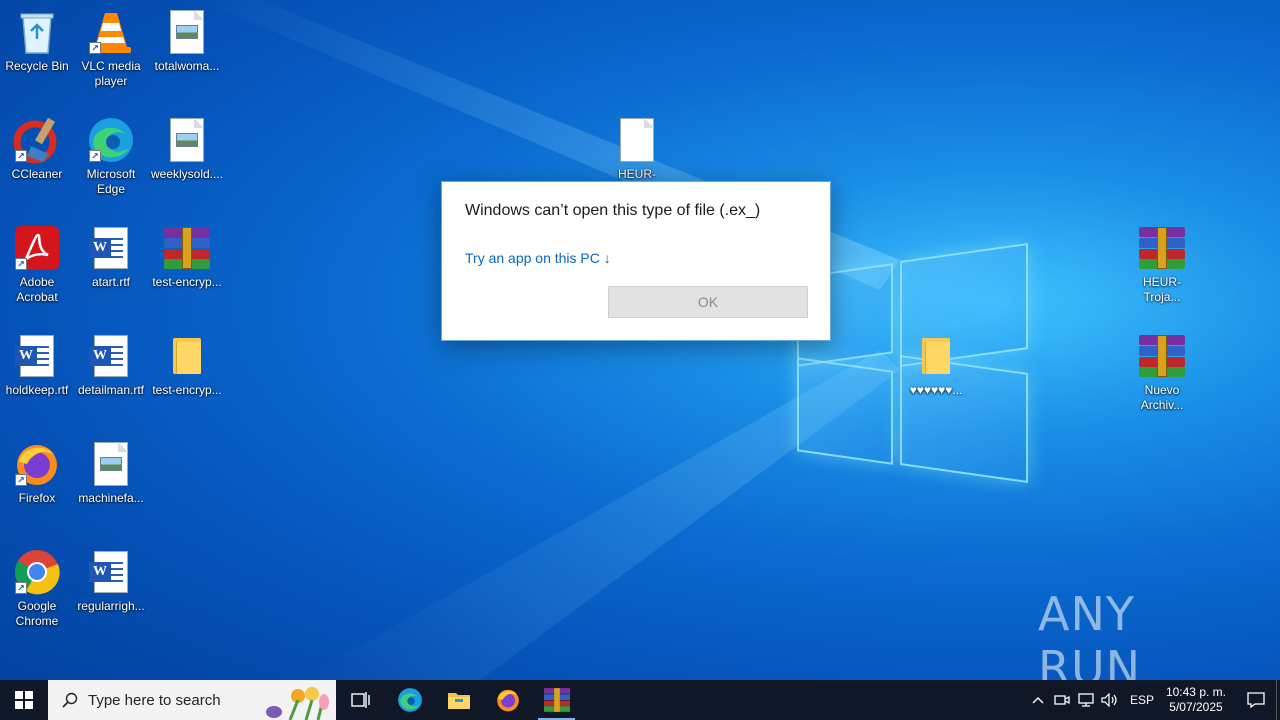 Image resolution: width=1280 pixels, height=720 pixels. I want to click on volume-icon, so click(1109, 700).